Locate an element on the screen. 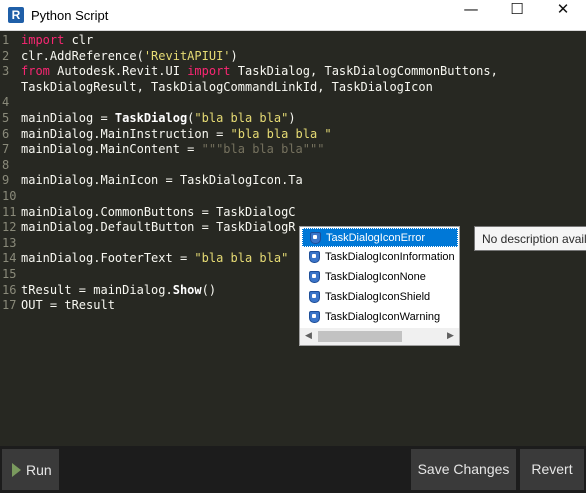 Image resolution: width=586 pixels, height=493 pixels. scroll-right-icon: ▶ is located at coordinates (450, 336).